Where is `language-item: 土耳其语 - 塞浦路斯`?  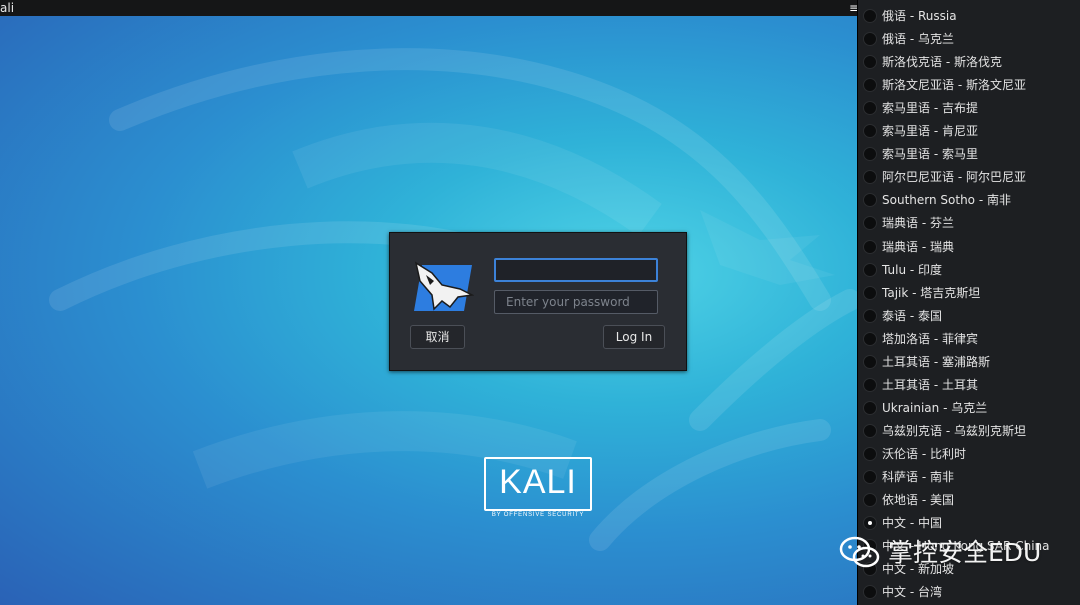 language-item: 土耳其语 - 塞浦路斯 is located at coordinates (969, 362).